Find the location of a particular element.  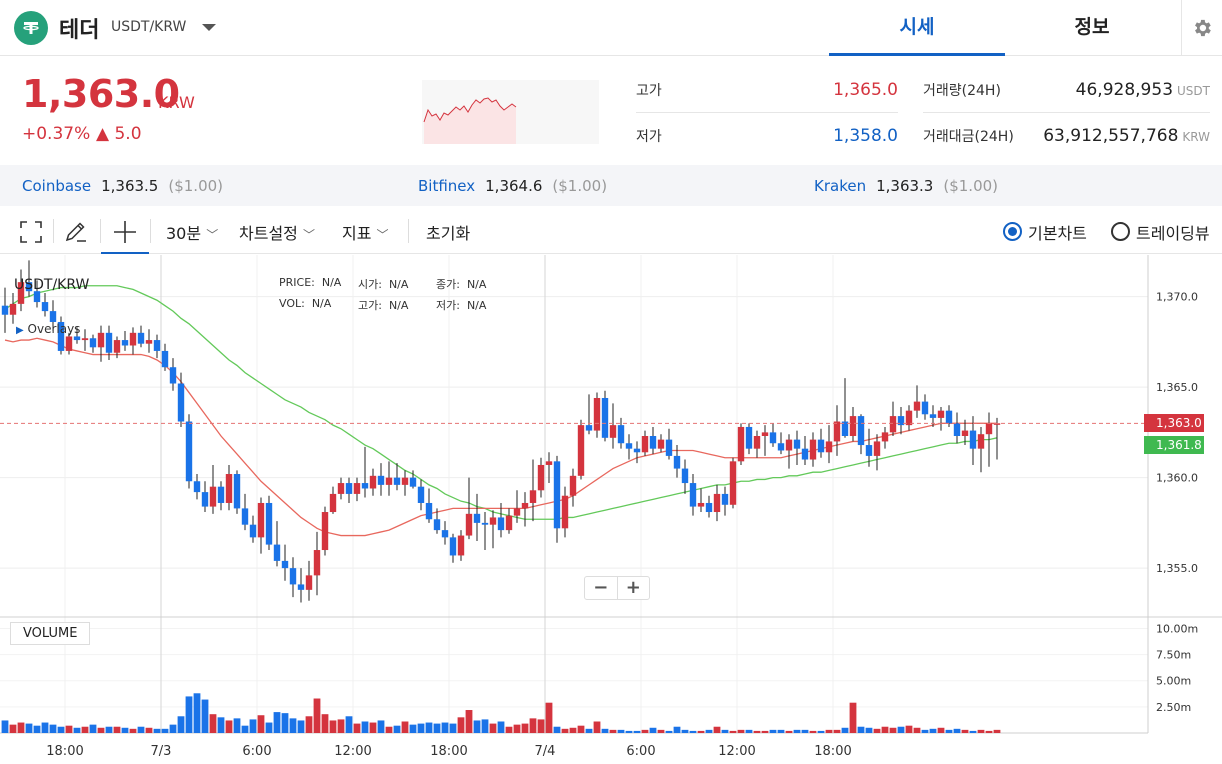

fullscreen-icon is located at coordinates (31, 232).